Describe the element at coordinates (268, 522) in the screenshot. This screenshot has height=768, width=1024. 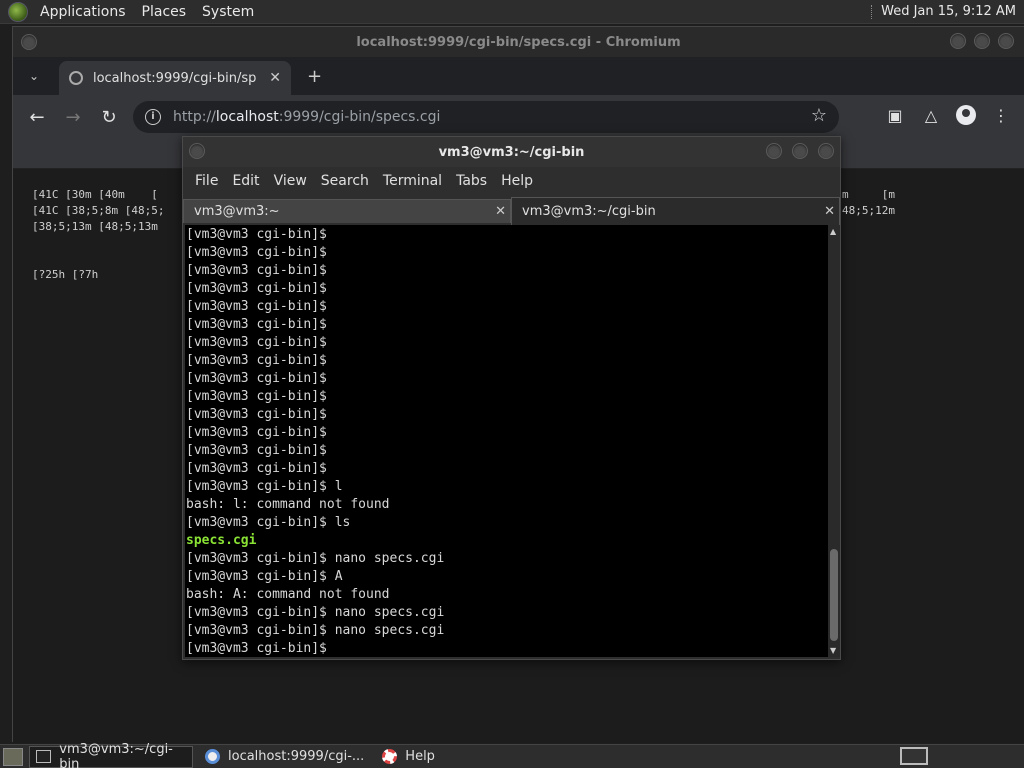
I see `terminal-line: [vm3@vm3 cgi-bin]$ ls` at that location.